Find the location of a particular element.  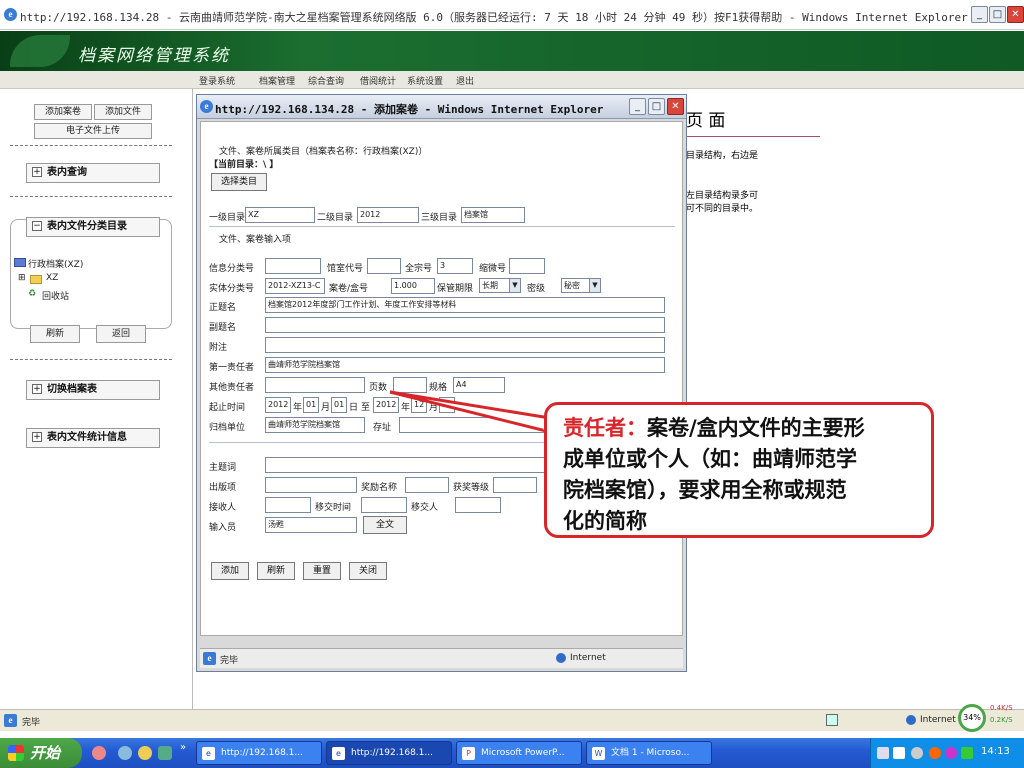

start-button: 开始 is located at coordinates (41, 753).